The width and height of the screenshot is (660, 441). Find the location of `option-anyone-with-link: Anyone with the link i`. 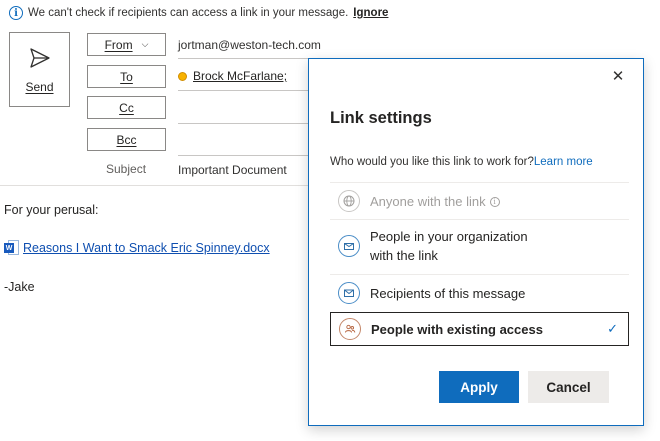

option-anyone-with-link: Anyone with the link i is located at coordinates (479, 201).